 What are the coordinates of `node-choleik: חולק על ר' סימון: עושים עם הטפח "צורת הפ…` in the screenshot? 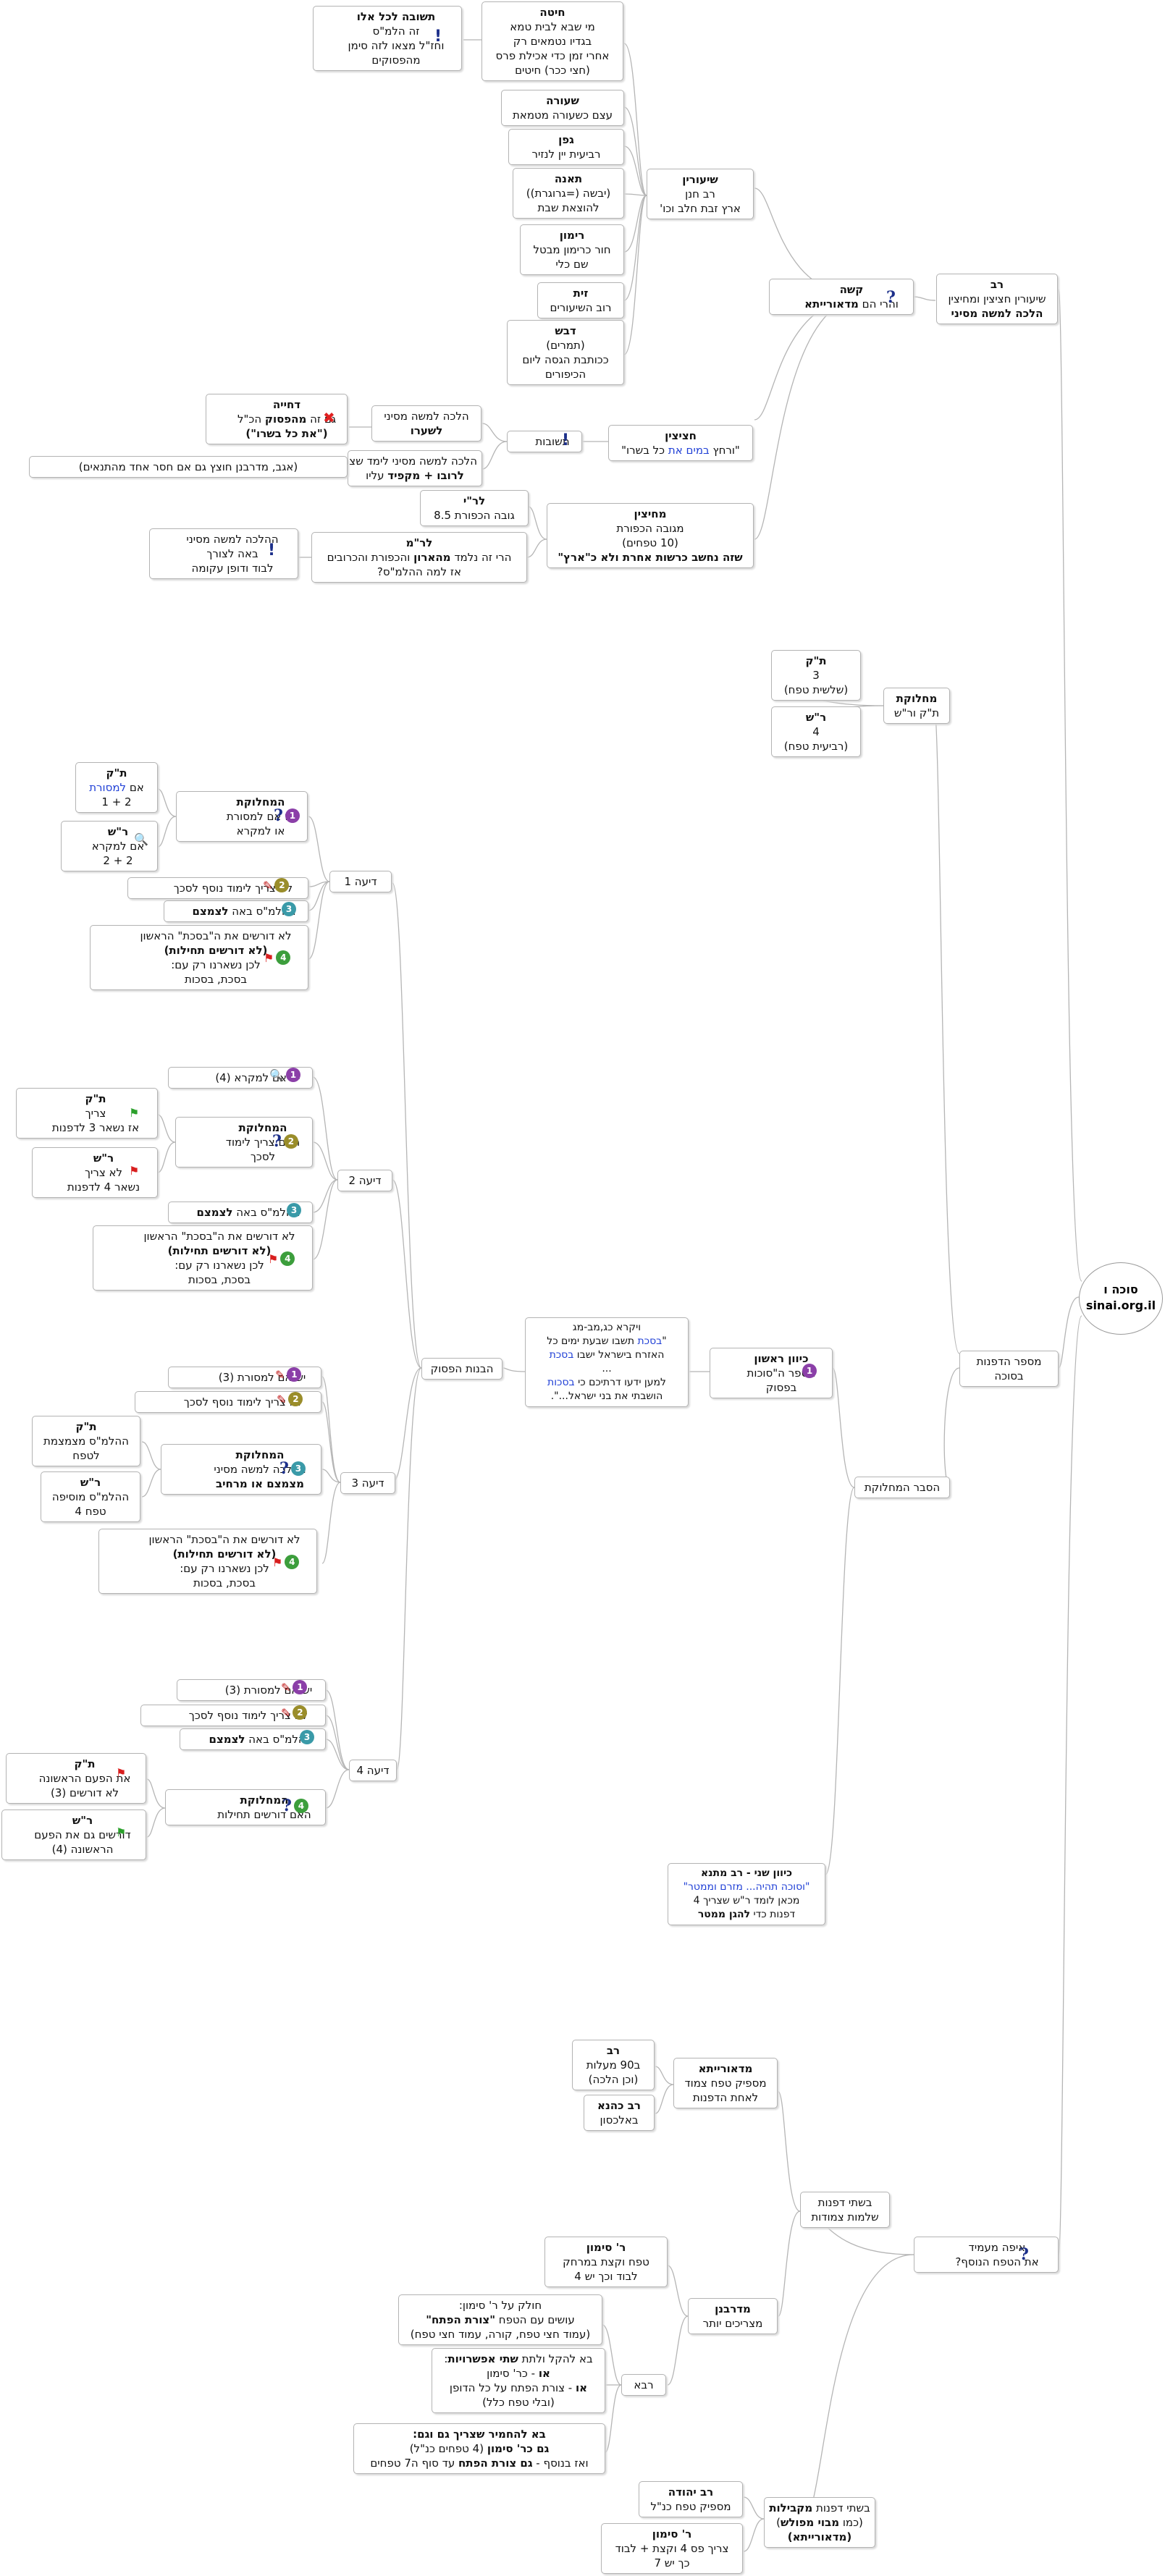 It's located at (500, 2320).